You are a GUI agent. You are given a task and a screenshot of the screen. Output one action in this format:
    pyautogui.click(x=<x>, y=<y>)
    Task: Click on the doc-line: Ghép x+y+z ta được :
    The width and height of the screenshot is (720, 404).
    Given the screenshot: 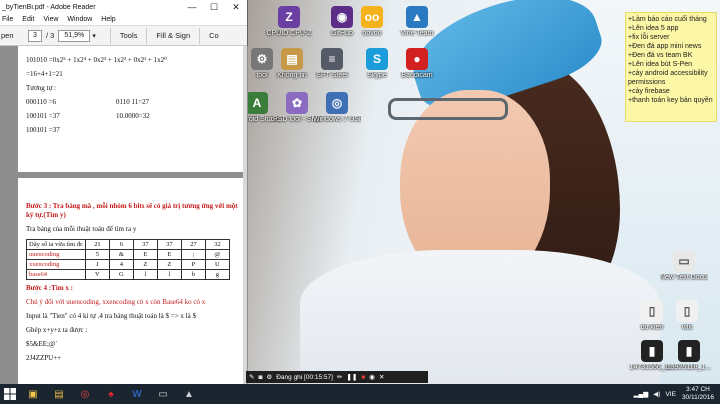 What is the action you would take?
    pyautogui.click(x=57, y=330)
    